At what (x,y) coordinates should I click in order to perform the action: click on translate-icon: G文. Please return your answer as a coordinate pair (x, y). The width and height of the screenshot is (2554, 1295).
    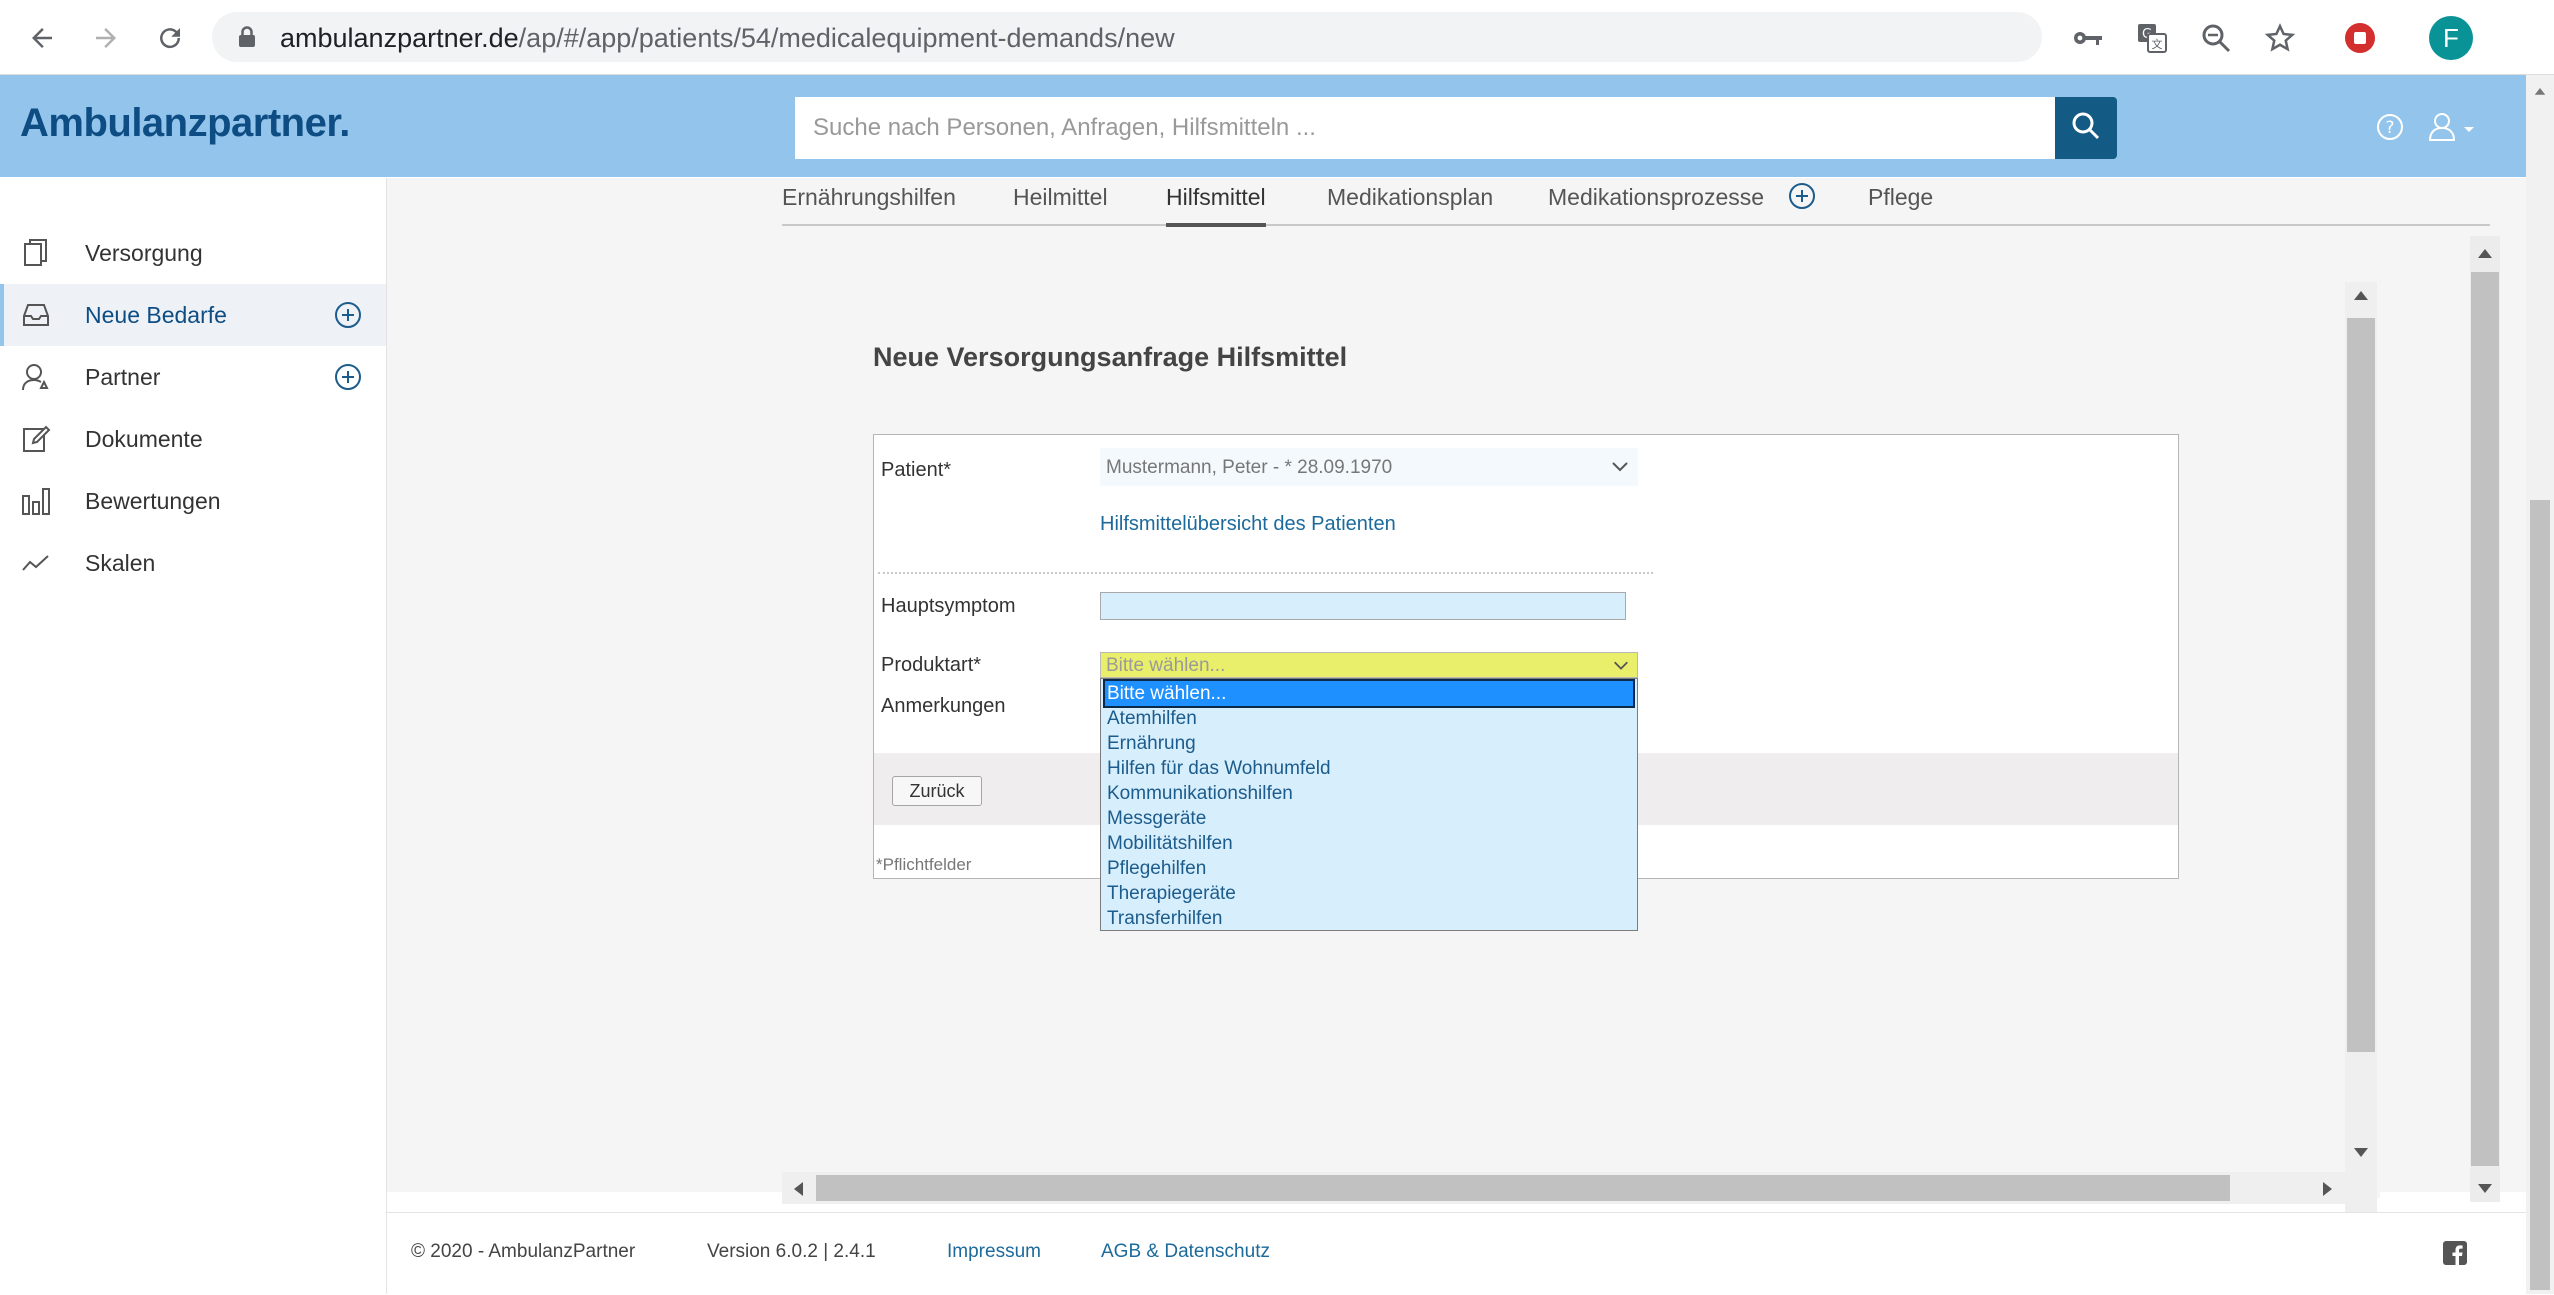
    Looking at the image, I should click on (2152, 38).